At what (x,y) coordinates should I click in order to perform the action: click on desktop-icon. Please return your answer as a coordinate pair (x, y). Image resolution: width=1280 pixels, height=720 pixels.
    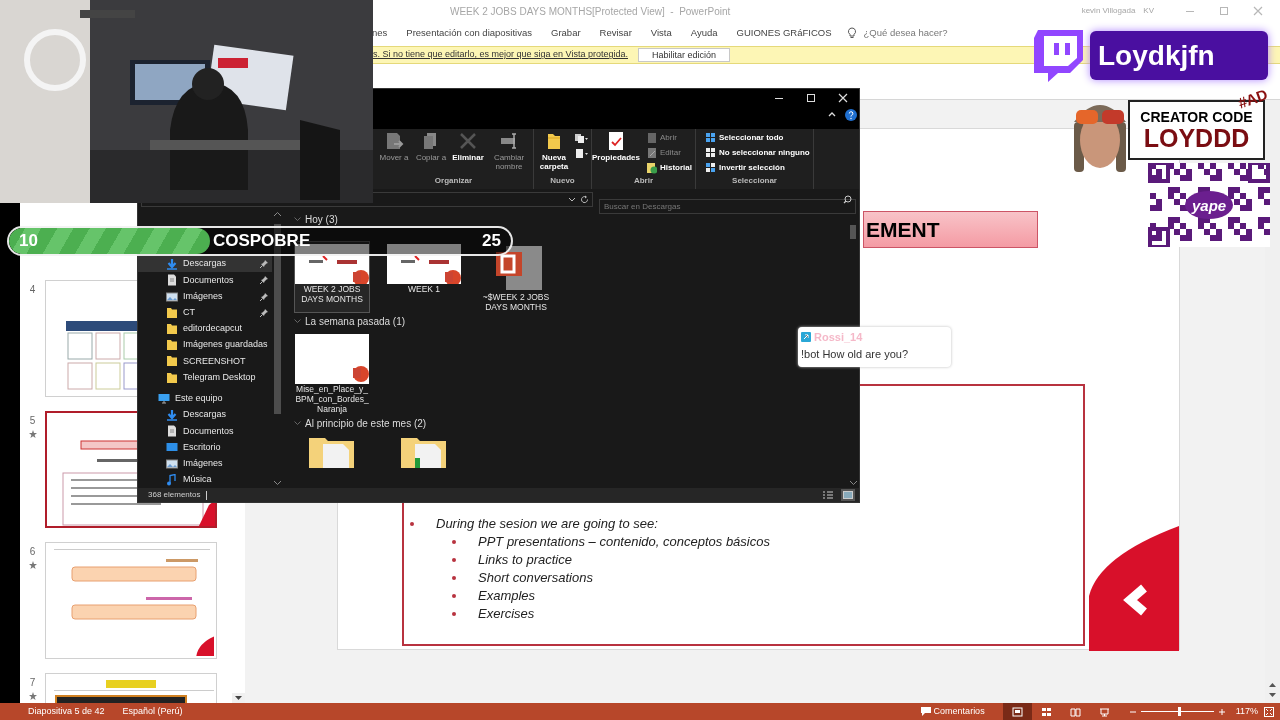
    Looking at the image, I should click on (172, 447).